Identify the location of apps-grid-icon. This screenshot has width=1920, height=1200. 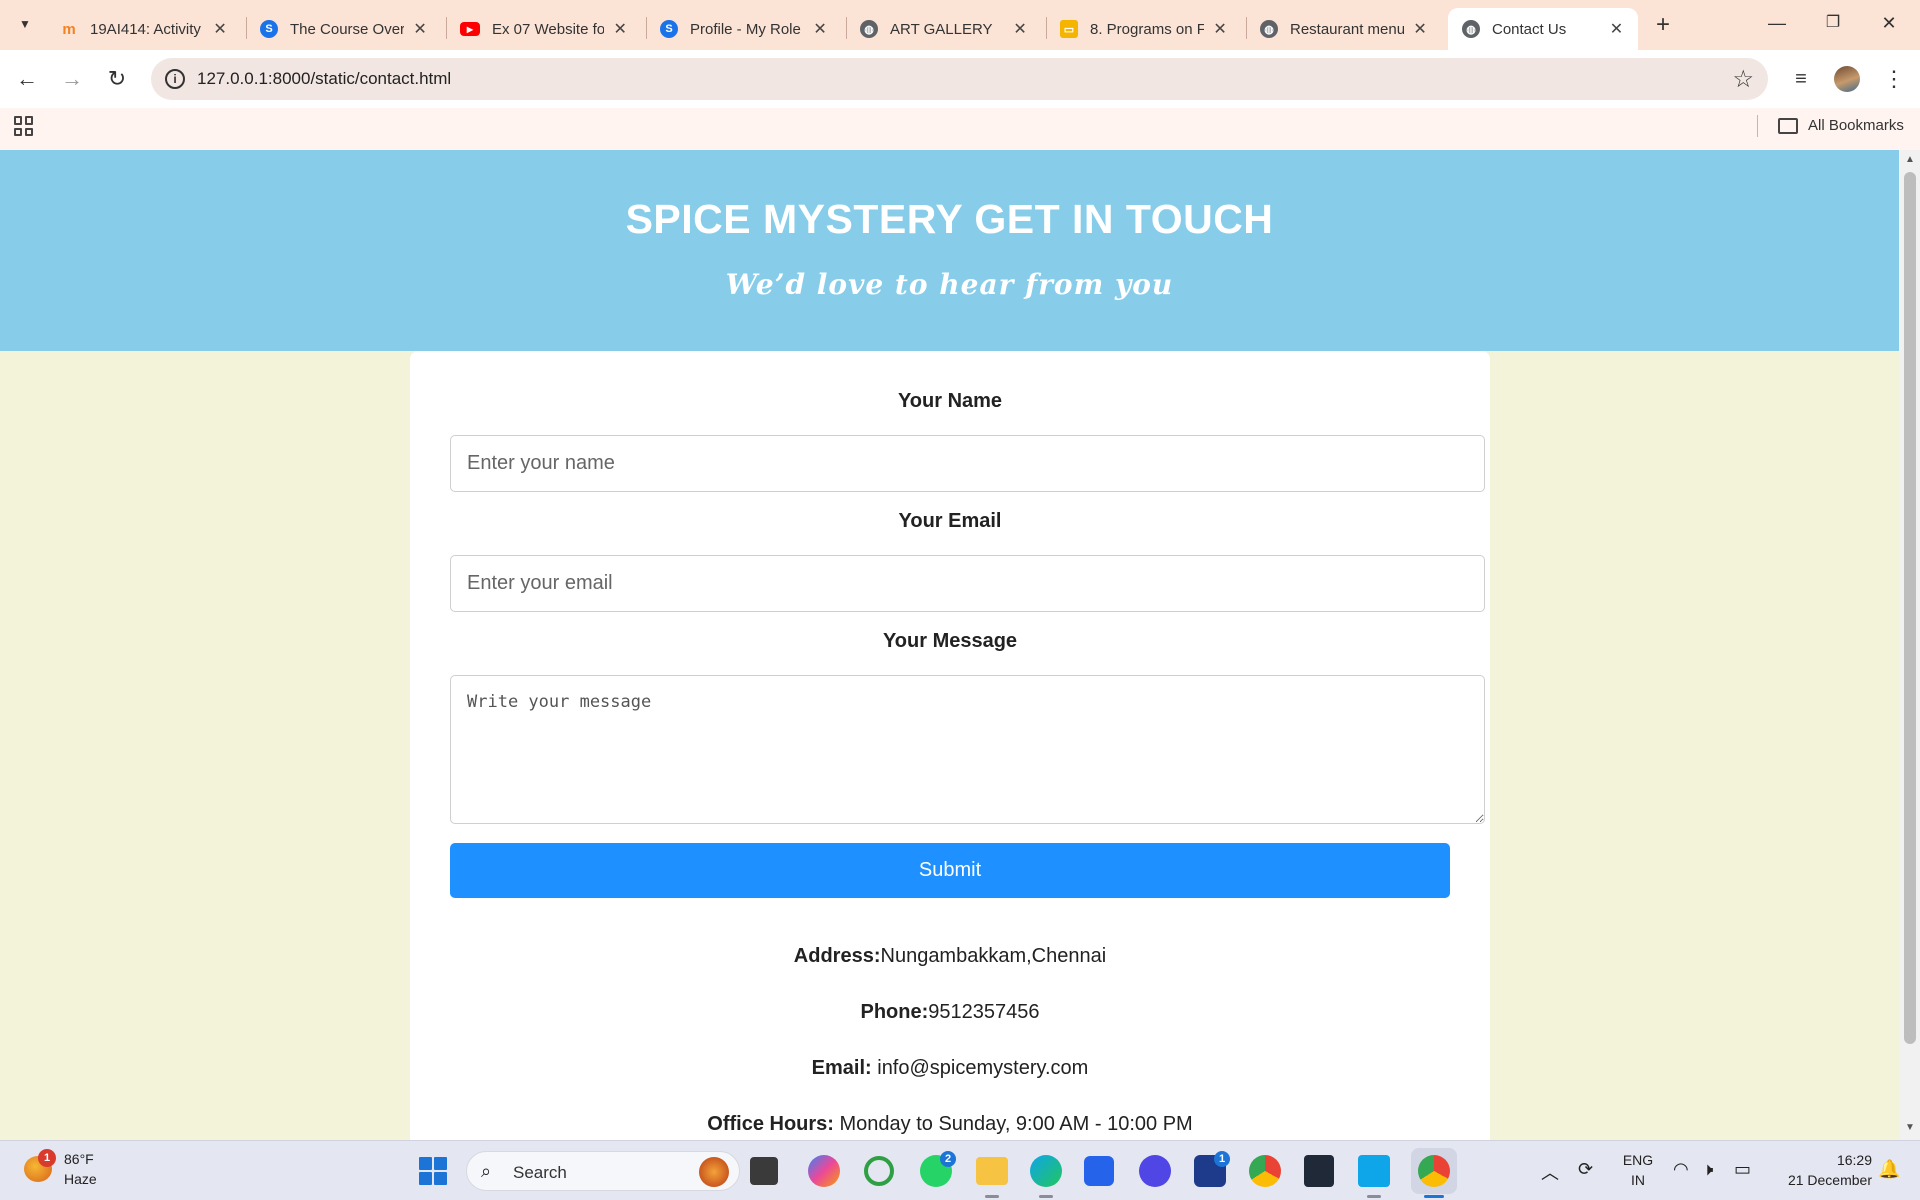
(24, 126).